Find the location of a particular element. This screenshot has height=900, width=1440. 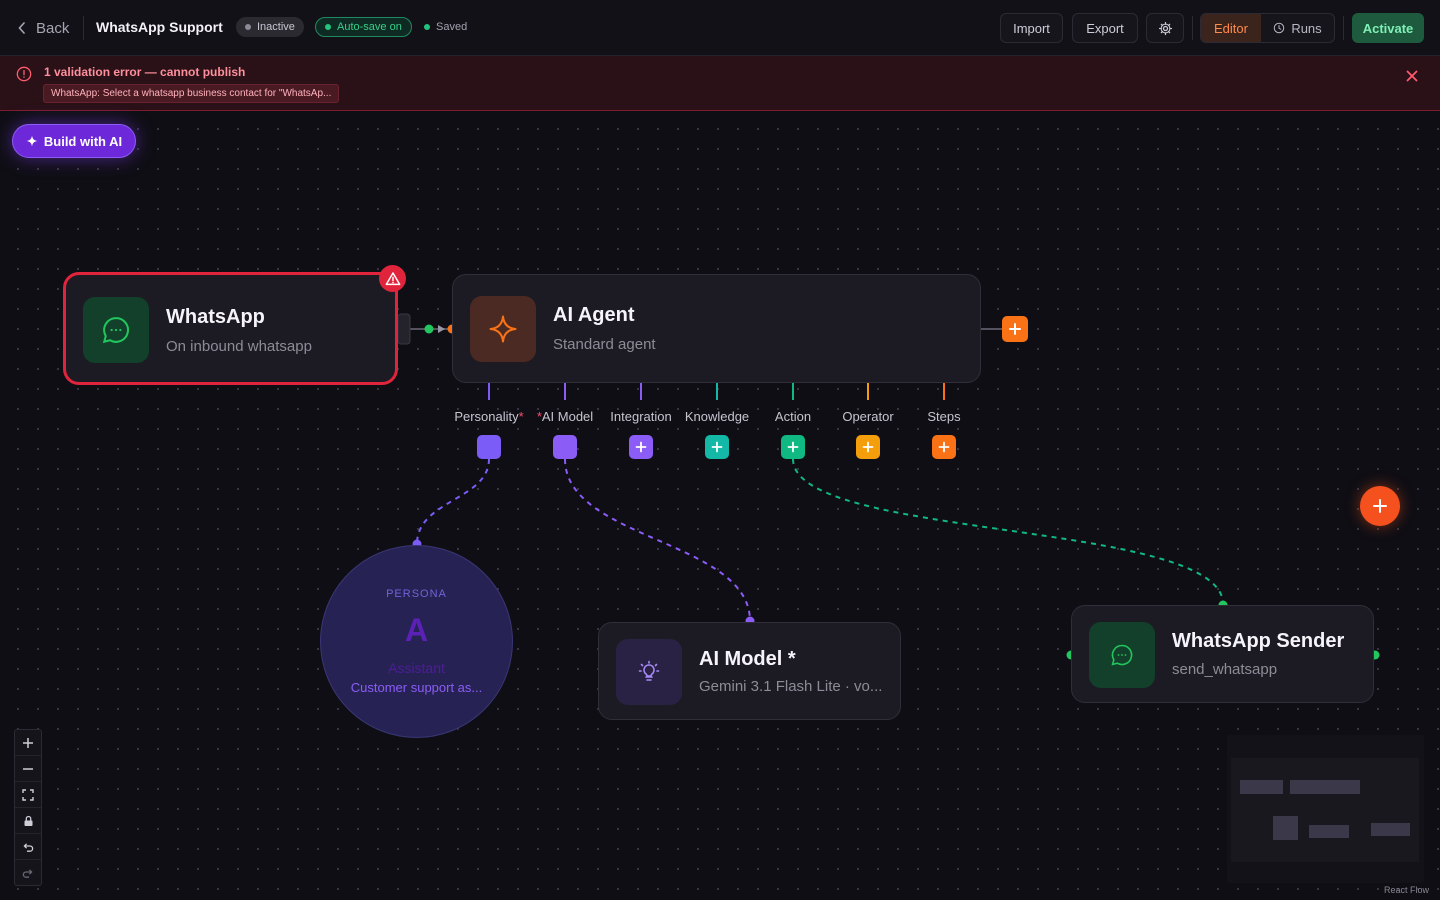

saved-indicator: Saved is located at coordinates (445, 27).